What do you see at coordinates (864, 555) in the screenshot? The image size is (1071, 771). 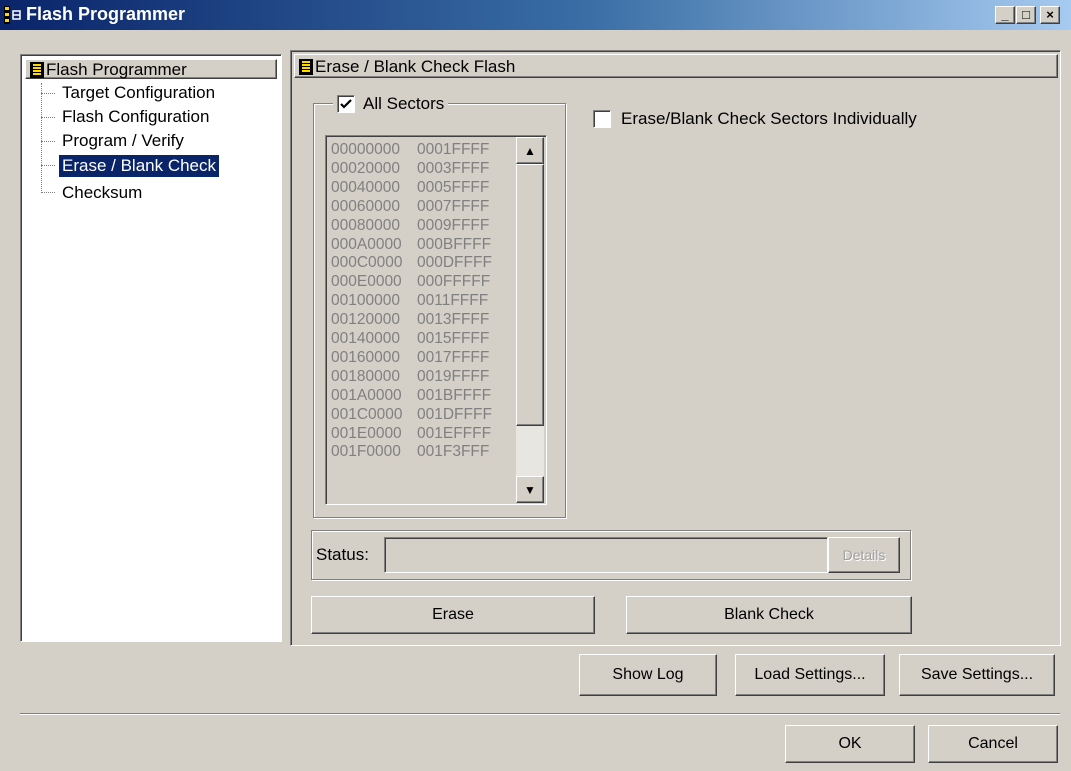 I see `details-button: Details` at bounding box center [864, 555].